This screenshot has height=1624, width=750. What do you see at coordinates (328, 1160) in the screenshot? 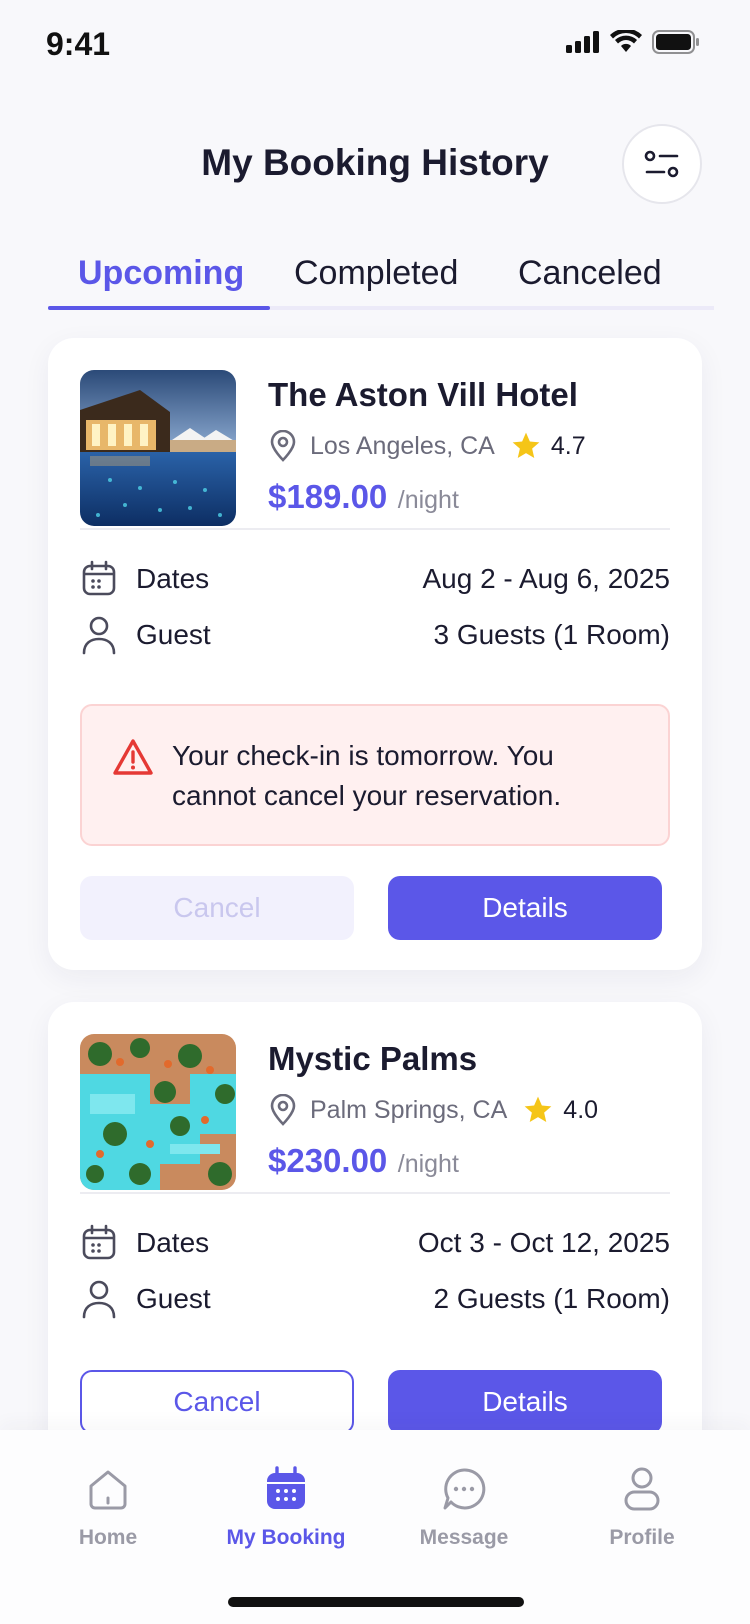
I see `price-value: $230.00` at bounding box center [328, 1160].